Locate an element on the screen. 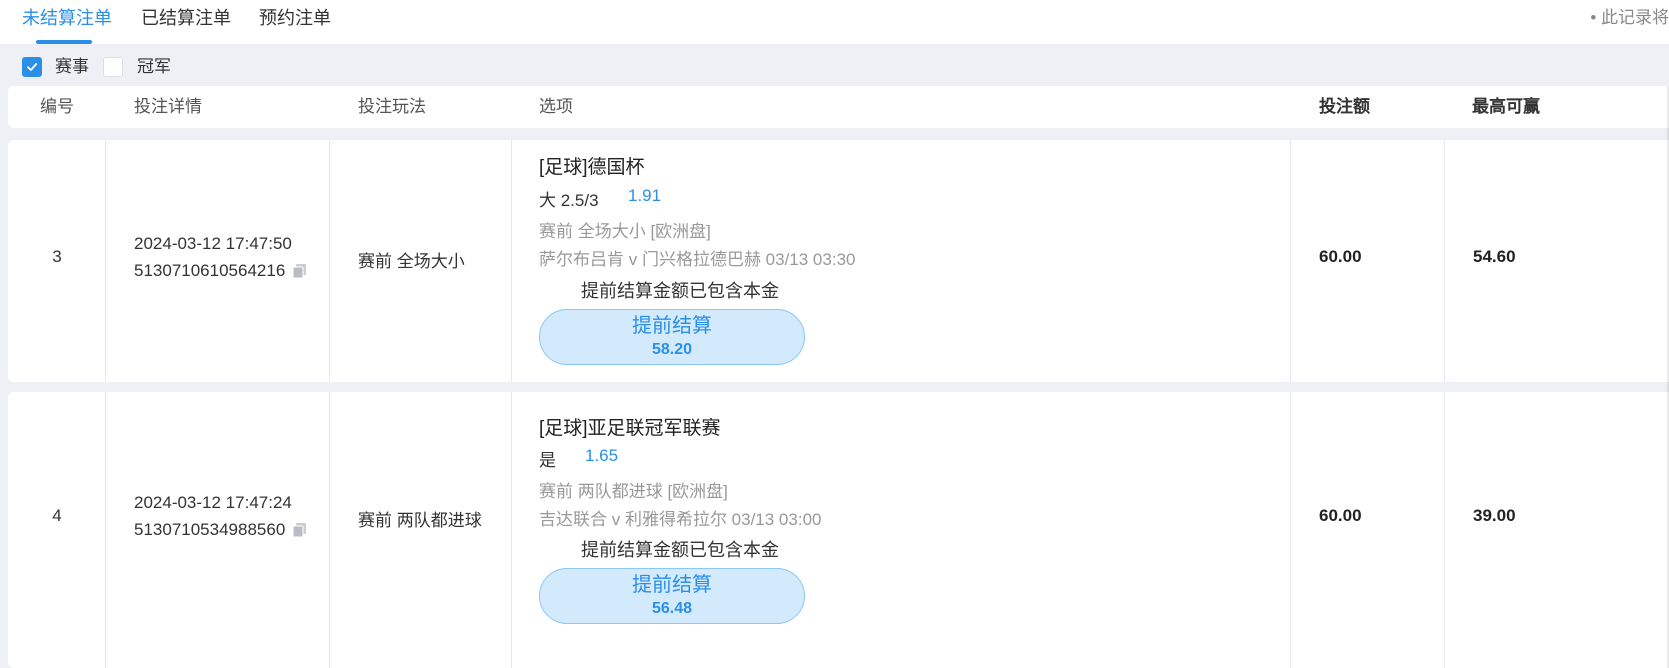  cashout-button: 提前结算 56.48 is located at coordinates (672, 596).